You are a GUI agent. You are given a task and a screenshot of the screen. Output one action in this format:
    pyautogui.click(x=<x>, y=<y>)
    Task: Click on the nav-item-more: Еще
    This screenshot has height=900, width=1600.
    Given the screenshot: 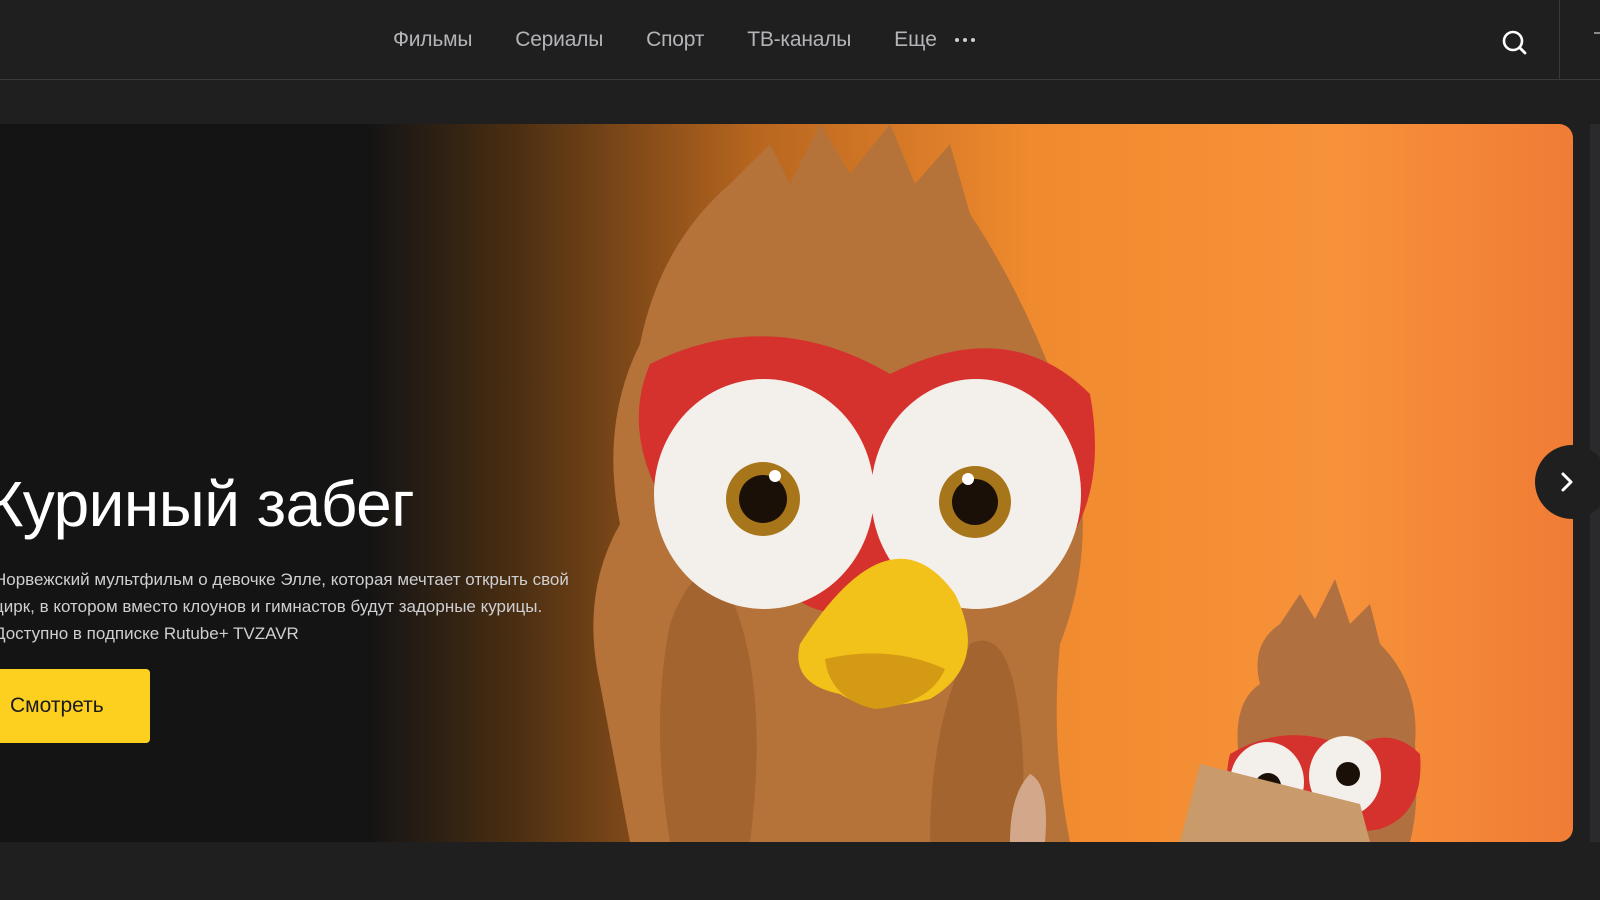 What is the action you would take?
    pyautogui.click(x=934, y=40)
    